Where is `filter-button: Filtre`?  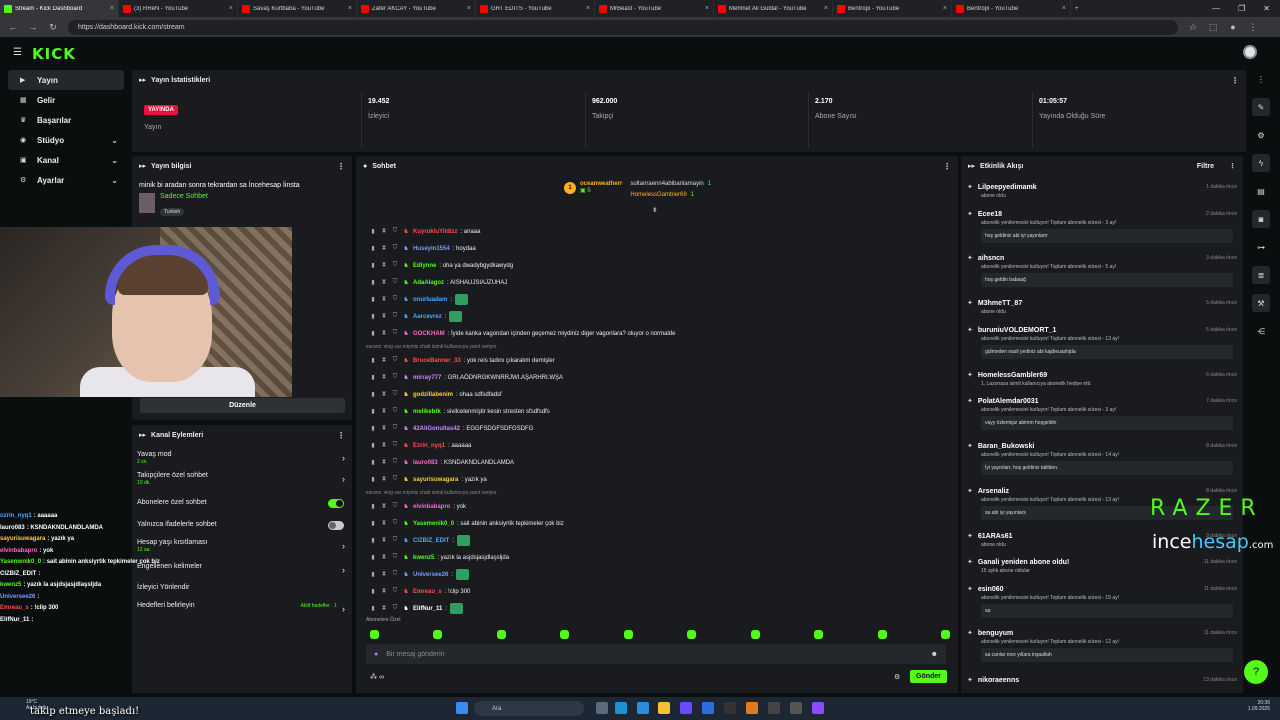 filter-button: Filtre is located at coordinates (1205, 166).